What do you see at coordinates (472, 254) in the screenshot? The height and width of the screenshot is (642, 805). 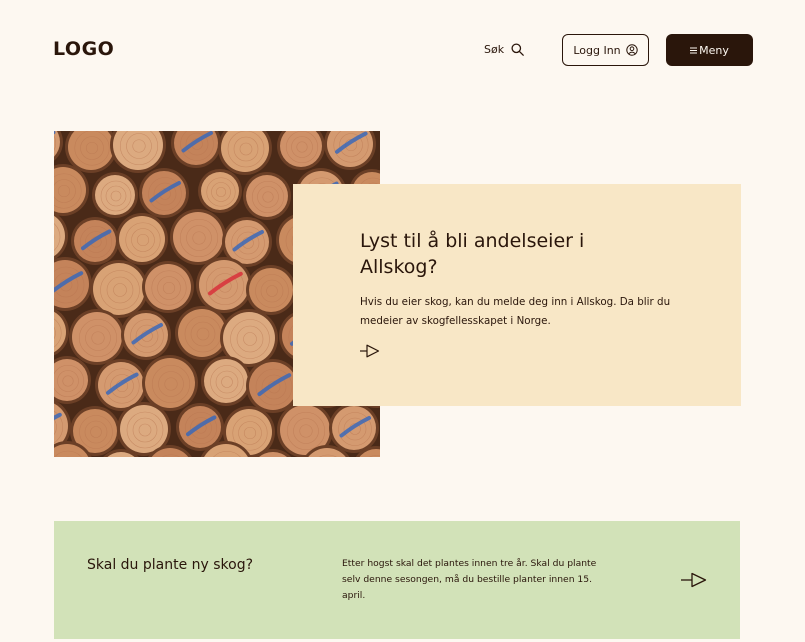 I see `hero-title: Lyst til å bli andelseier i Allskog?` at bounding box center [472, 254].